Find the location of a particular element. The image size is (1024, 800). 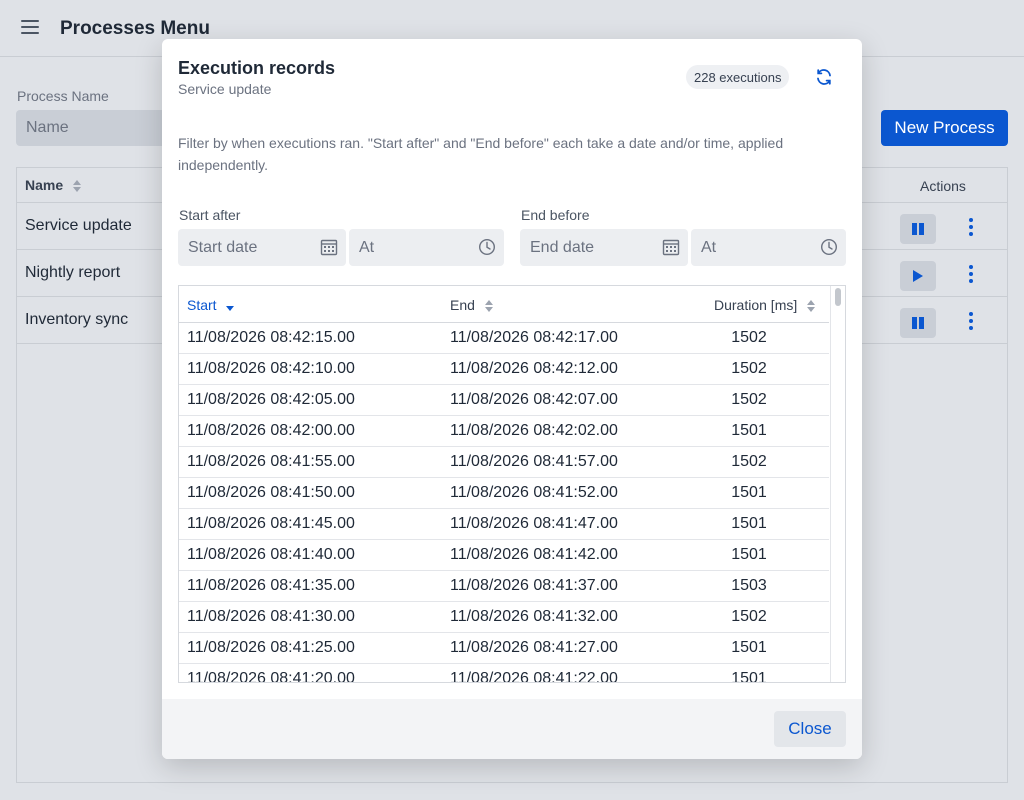

scrollbar-thumb is located at coordinates (838, 297).